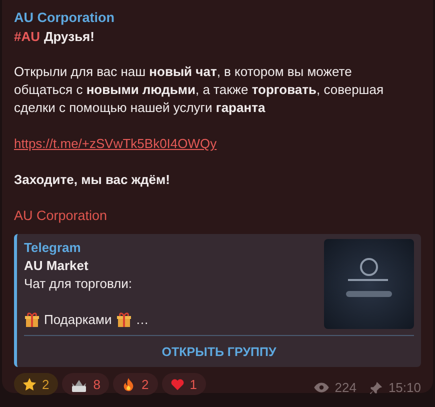  I want to click on message-time: 15:10, so click(404, 387).